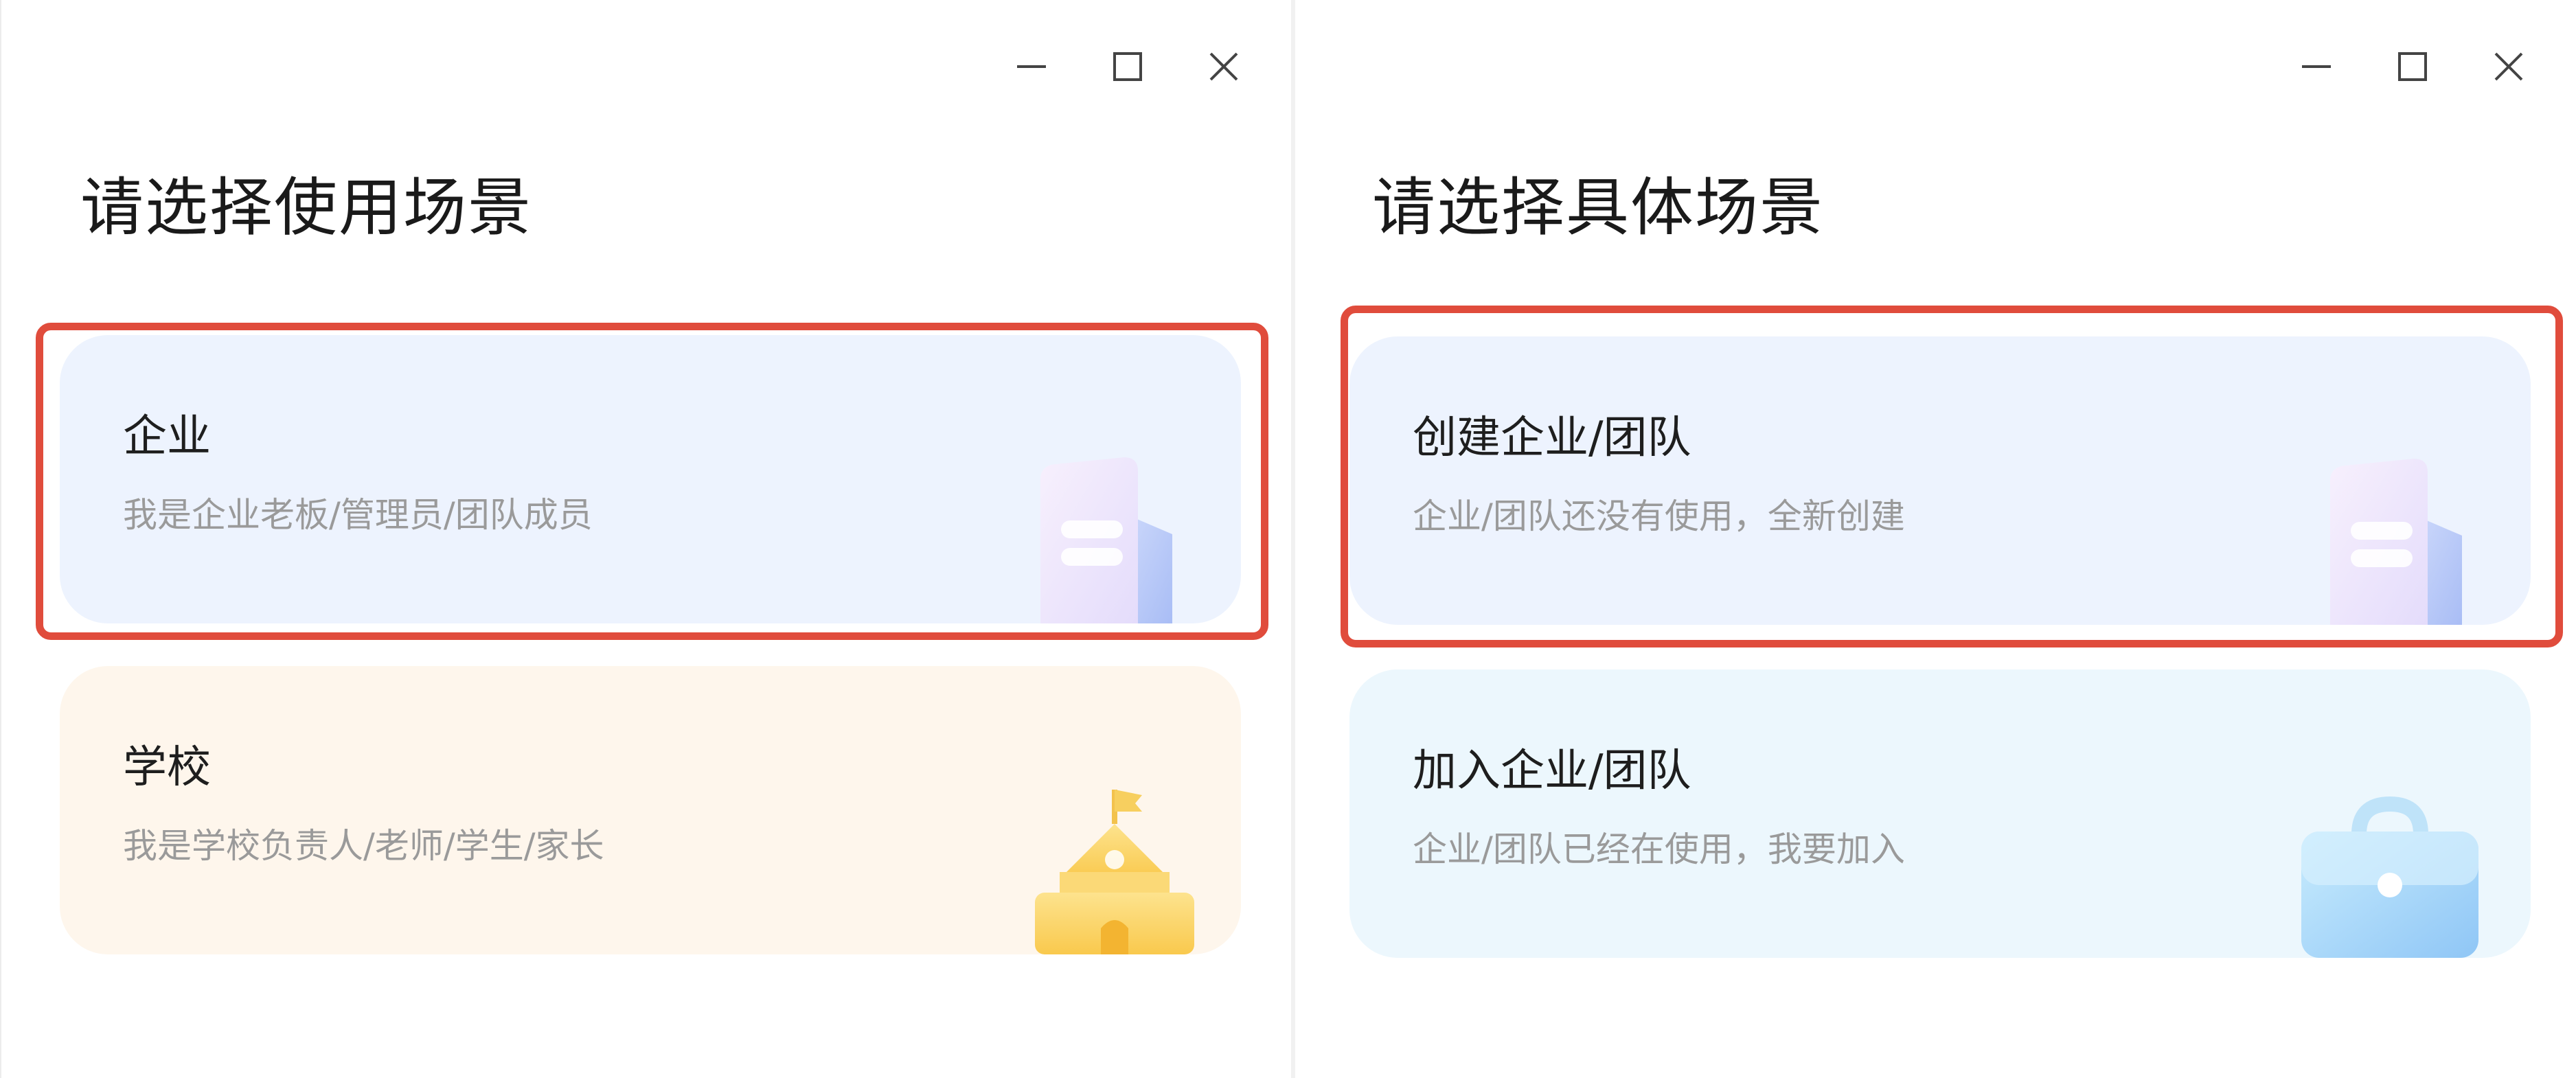 The image size is (2576, 1078). Describe the element at coordinates (1598, 207) in the screenshot. I see `page-title: 请选择具体场景` at that location.